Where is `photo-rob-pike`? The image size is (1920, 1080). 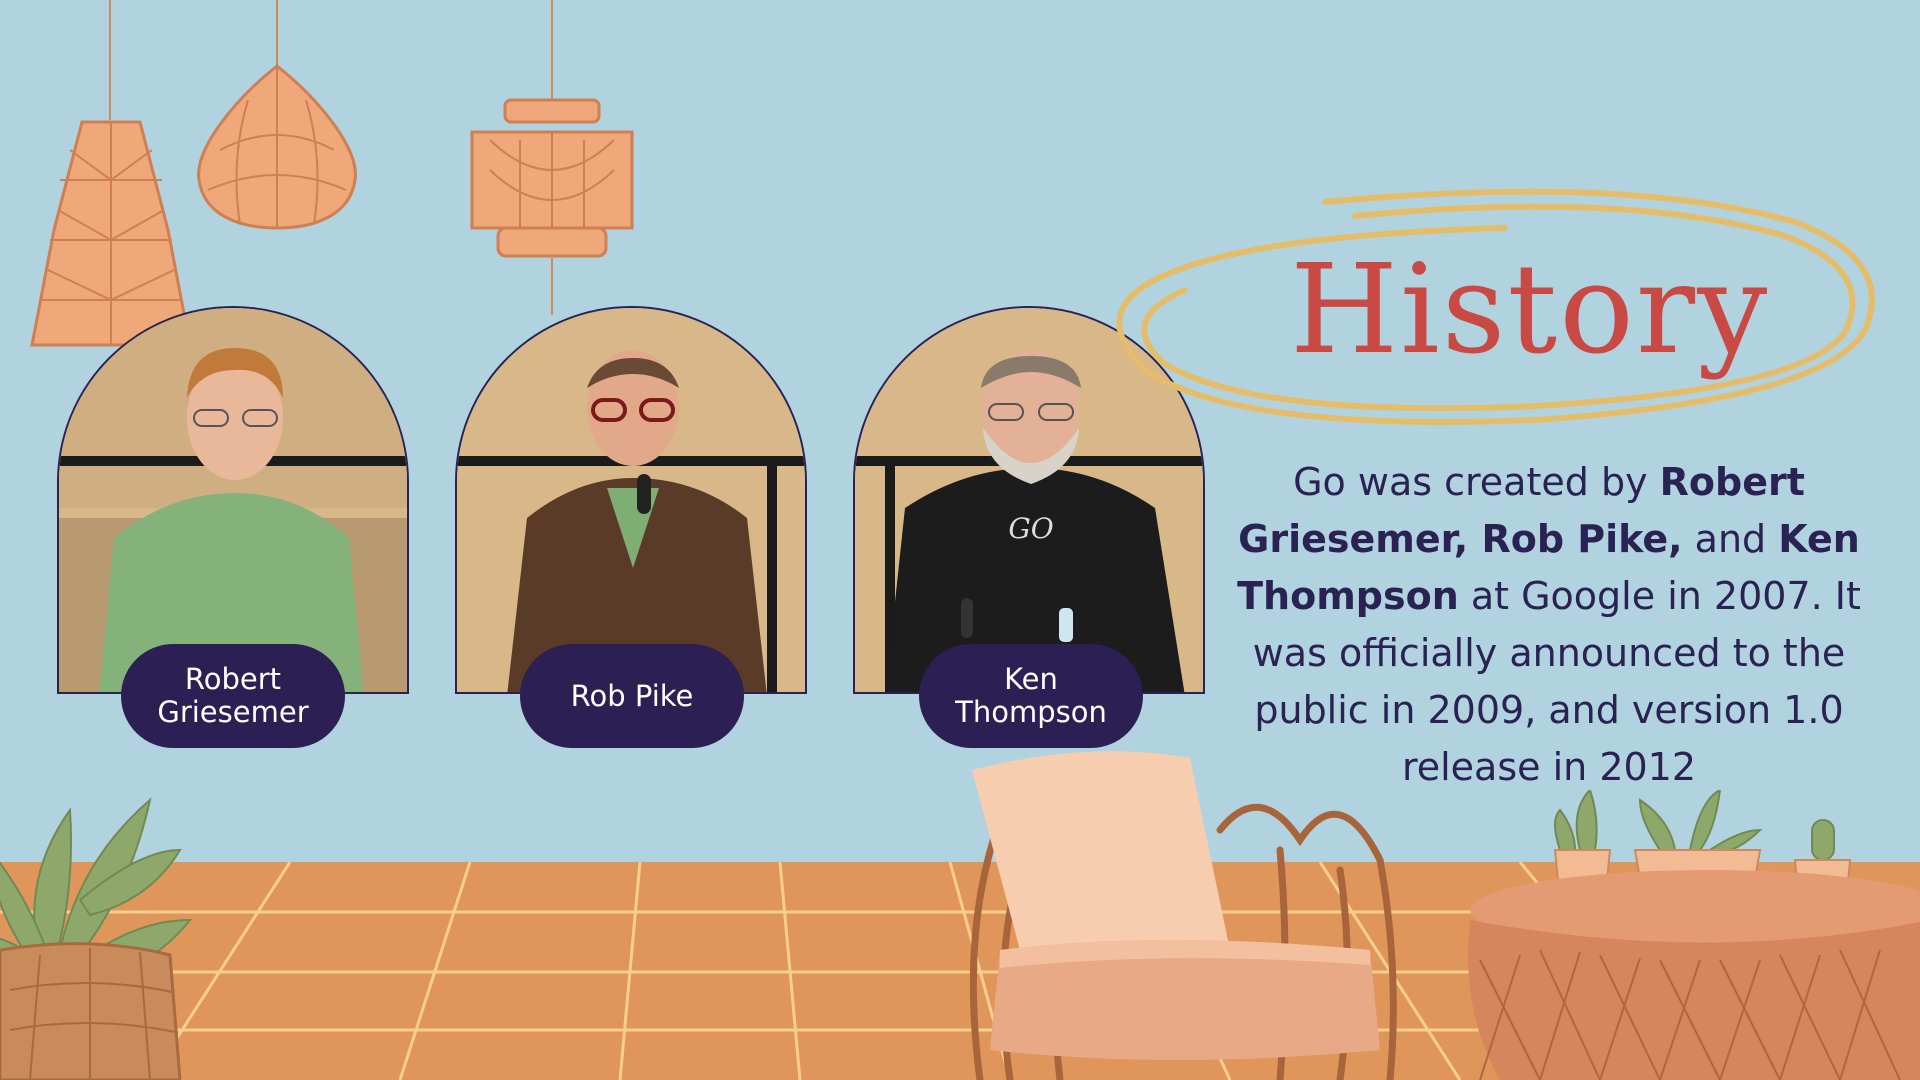
photo-rob-pike is located at coordinates (631, 500).